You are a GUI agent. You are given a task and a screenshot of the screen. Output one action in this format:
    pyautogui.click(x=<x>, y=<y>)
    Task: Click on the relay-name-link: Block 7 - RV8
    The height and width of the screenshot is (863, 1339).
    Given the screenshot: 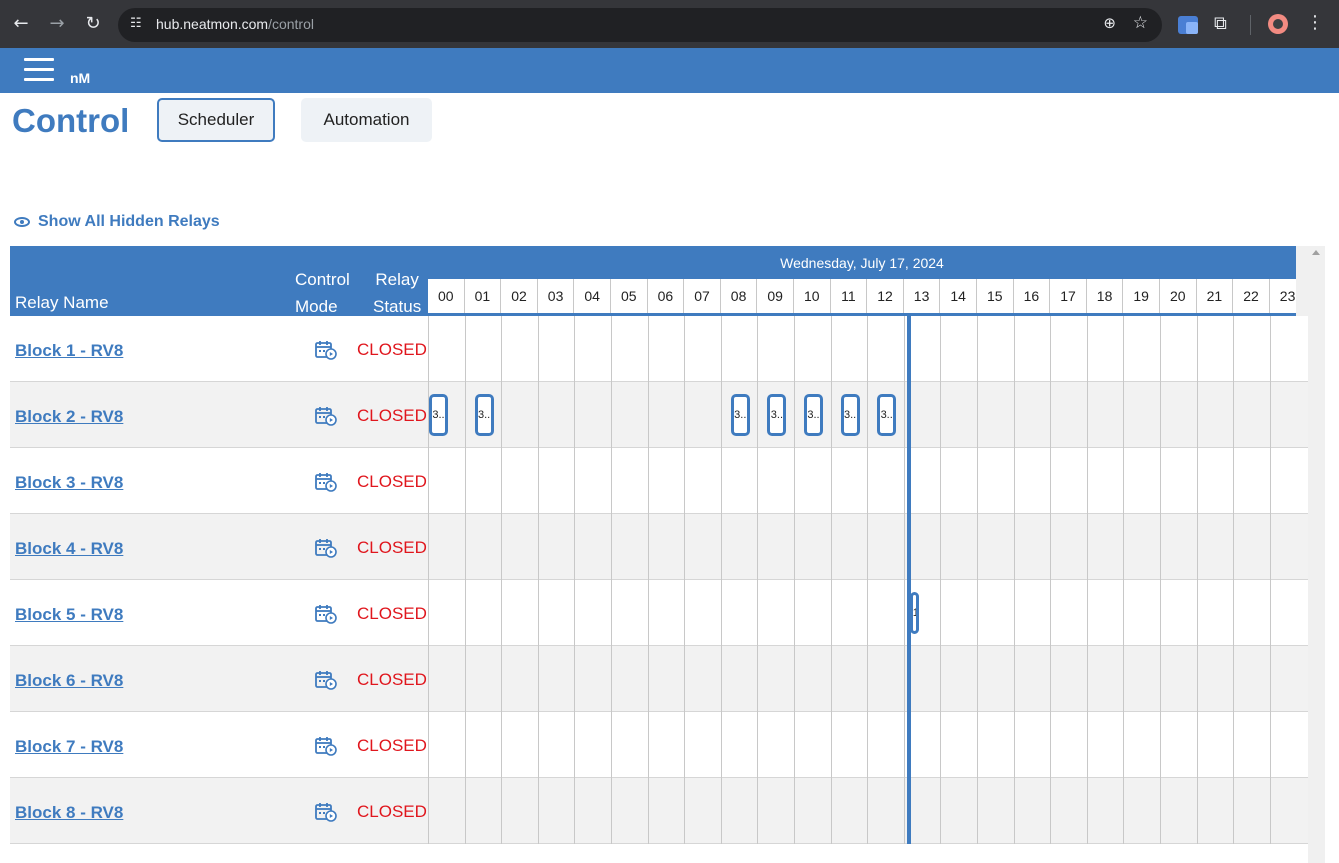 What is the action you would take?
    pyautogui.click(x=69, y=747)
    